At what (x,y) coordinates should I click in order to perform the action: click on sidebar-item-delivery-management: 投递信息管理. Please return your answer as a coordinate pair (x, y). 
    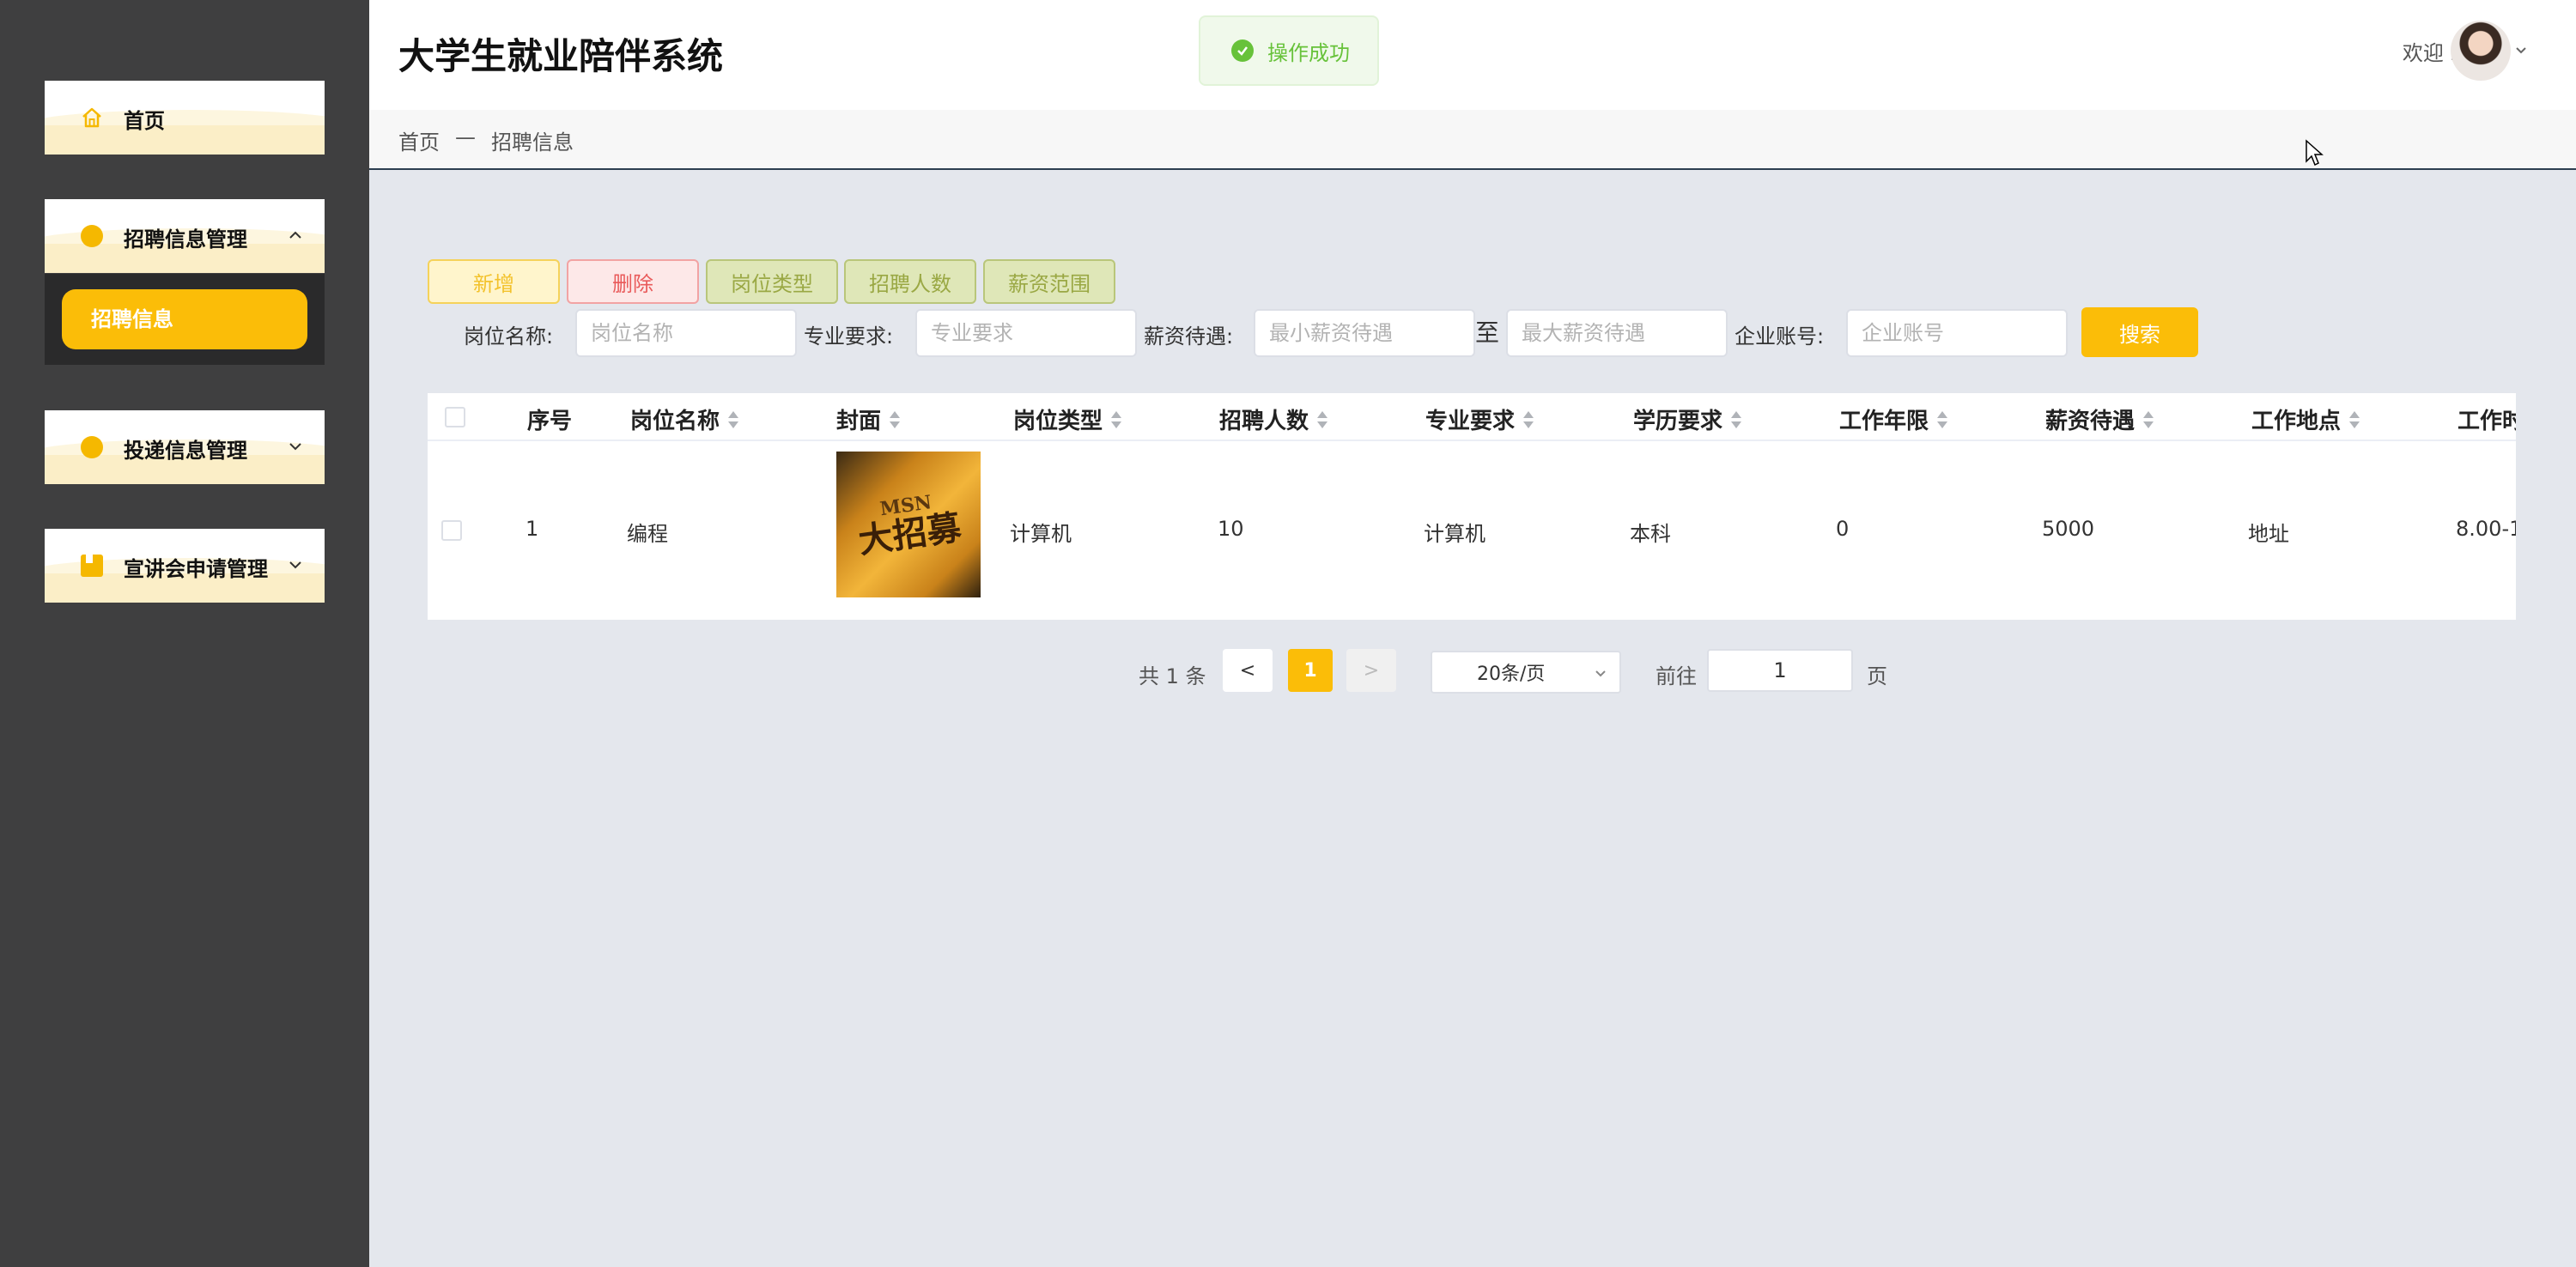
    Looking at the image, I should click on (185, 447).